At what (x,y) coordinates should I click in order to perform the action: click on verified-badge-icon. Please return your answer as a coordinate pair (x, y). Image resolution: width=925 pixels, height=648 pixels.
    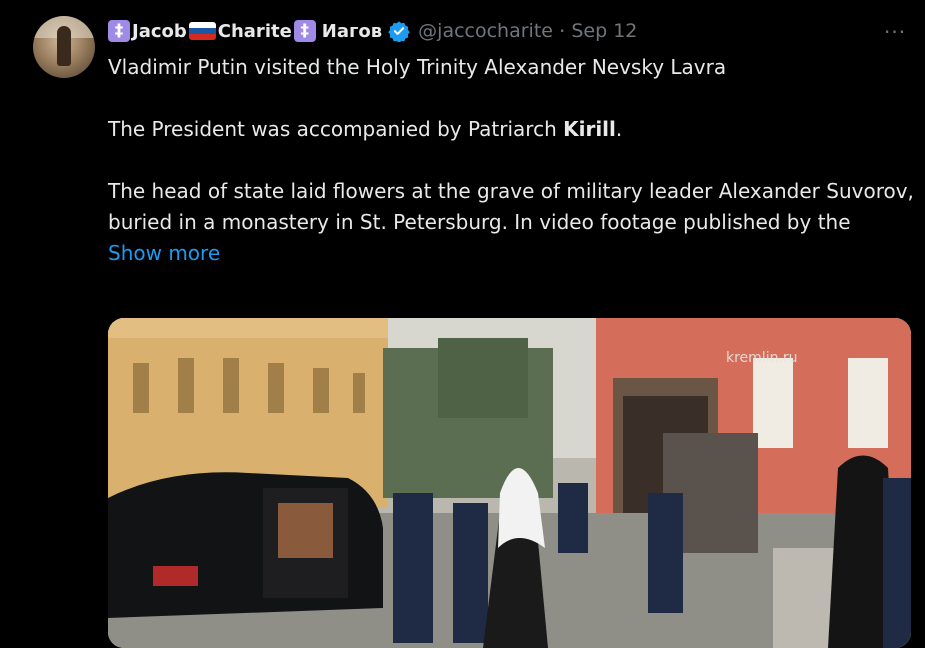
    Looking at the image, I should click on (399, 31).